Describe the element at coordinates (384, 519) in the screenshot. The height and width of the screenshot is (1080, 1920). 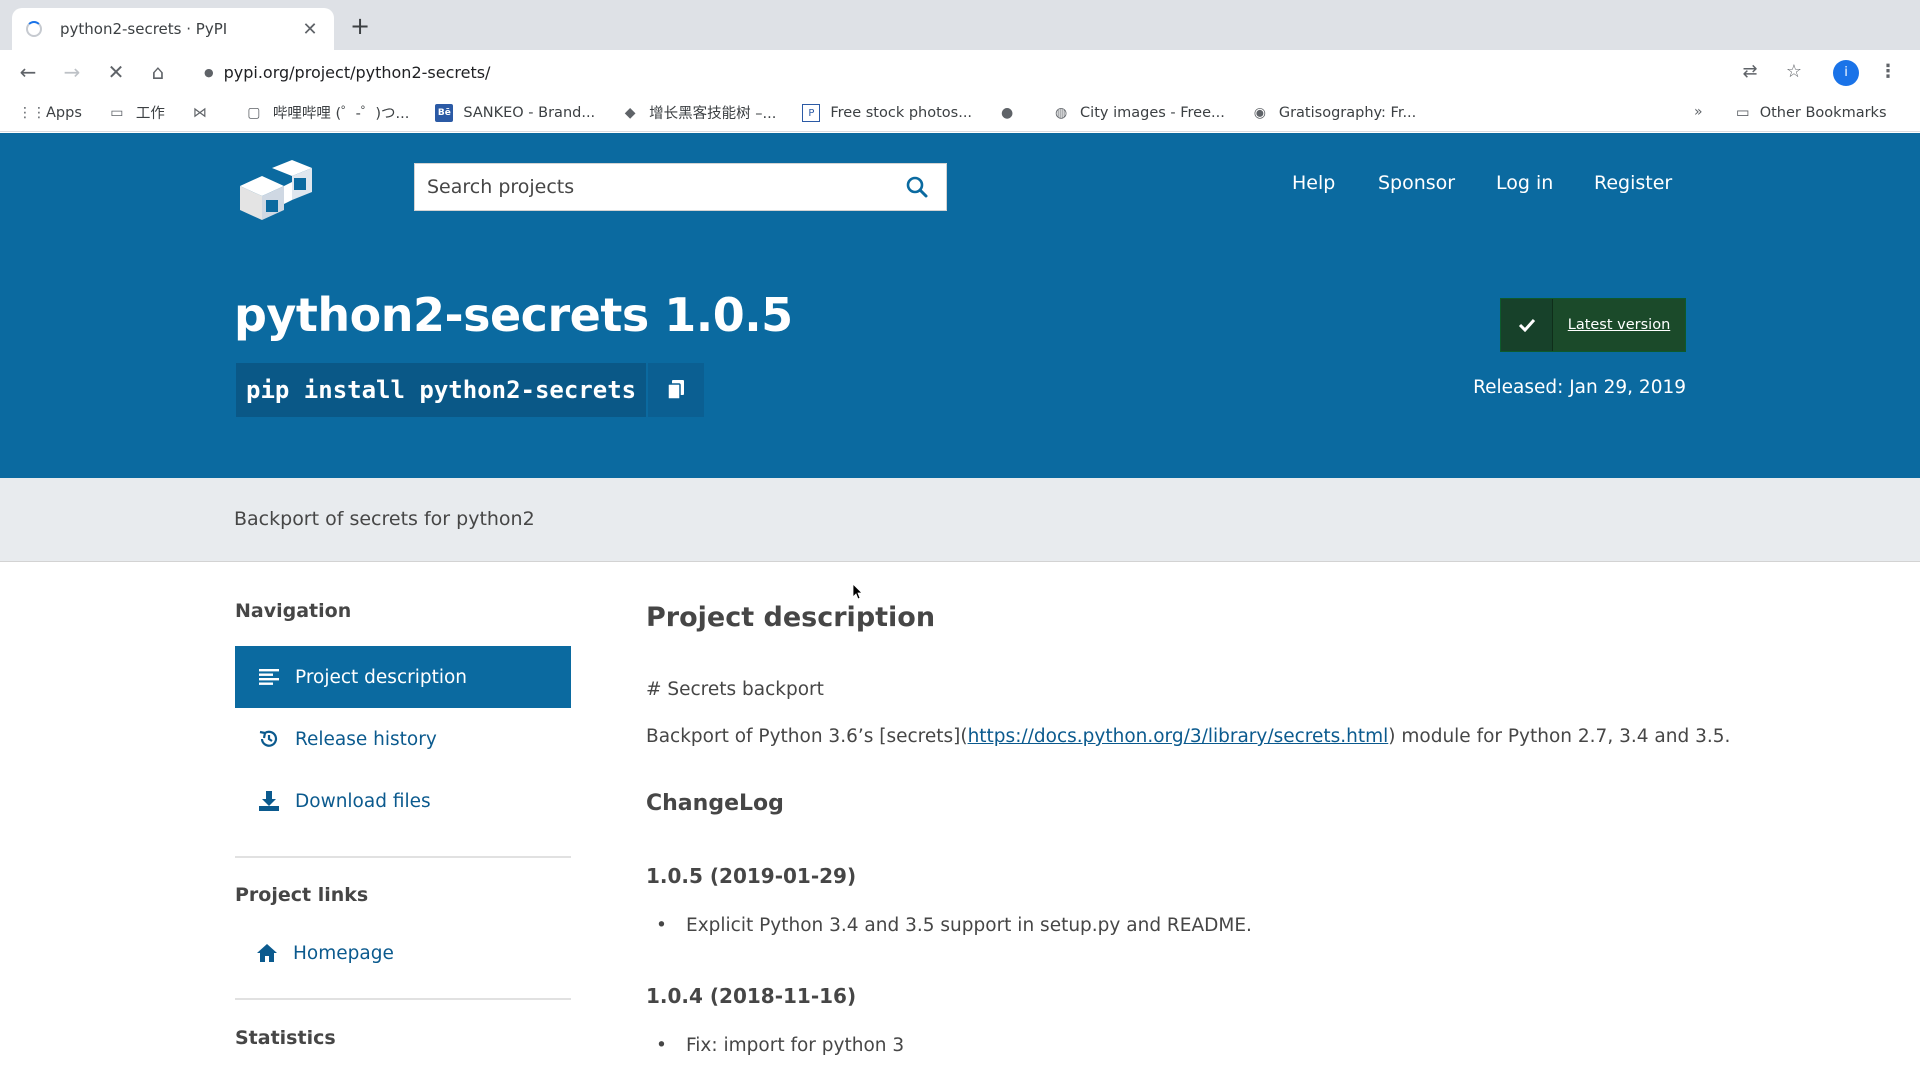
I see `package-summary: Backport of secrets for python2` at that location.